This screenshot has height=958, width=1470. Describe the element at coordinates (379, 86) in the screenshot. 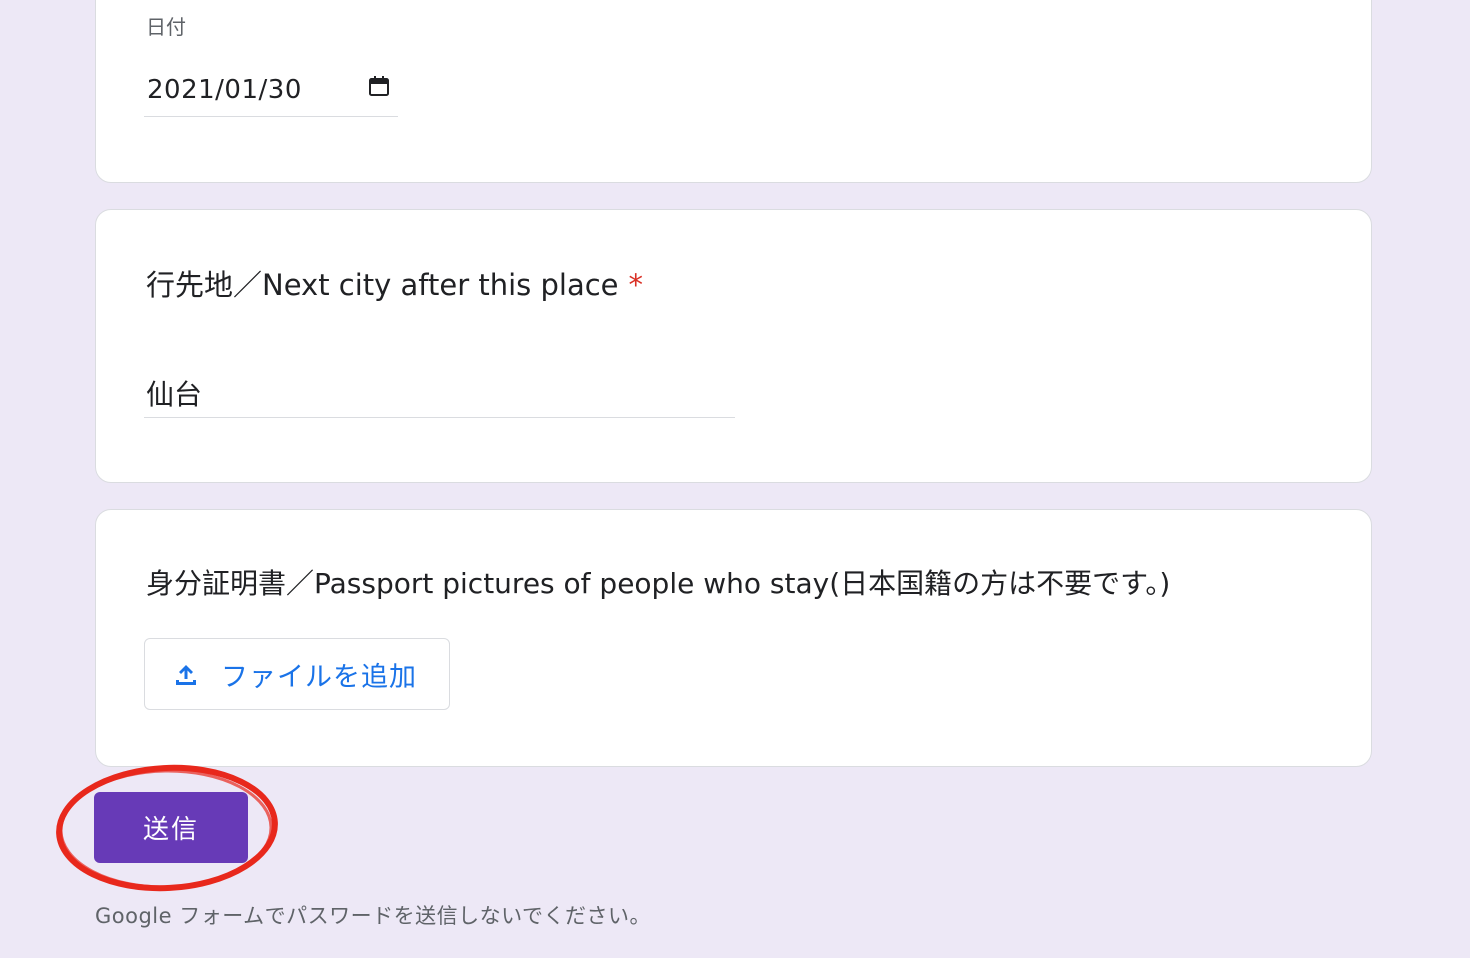

I see `calendar-icon` at that location.